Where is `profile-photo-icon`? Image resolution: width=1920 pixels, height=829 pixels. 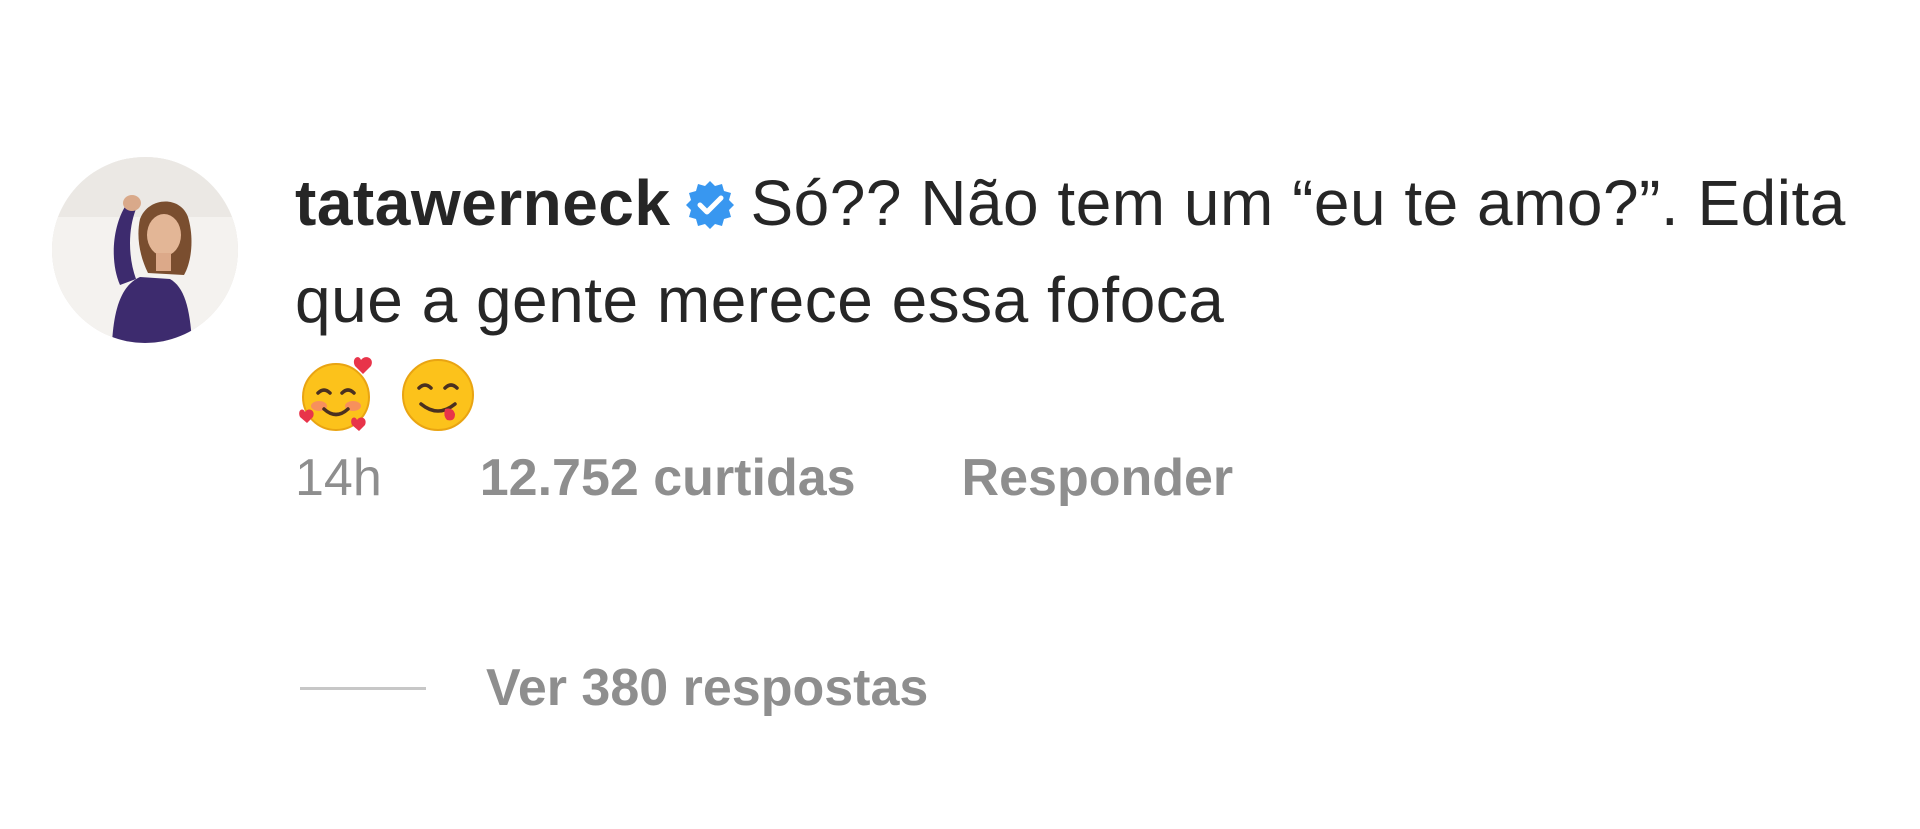
profile-photo-icon is located at coordinates (145, 250).